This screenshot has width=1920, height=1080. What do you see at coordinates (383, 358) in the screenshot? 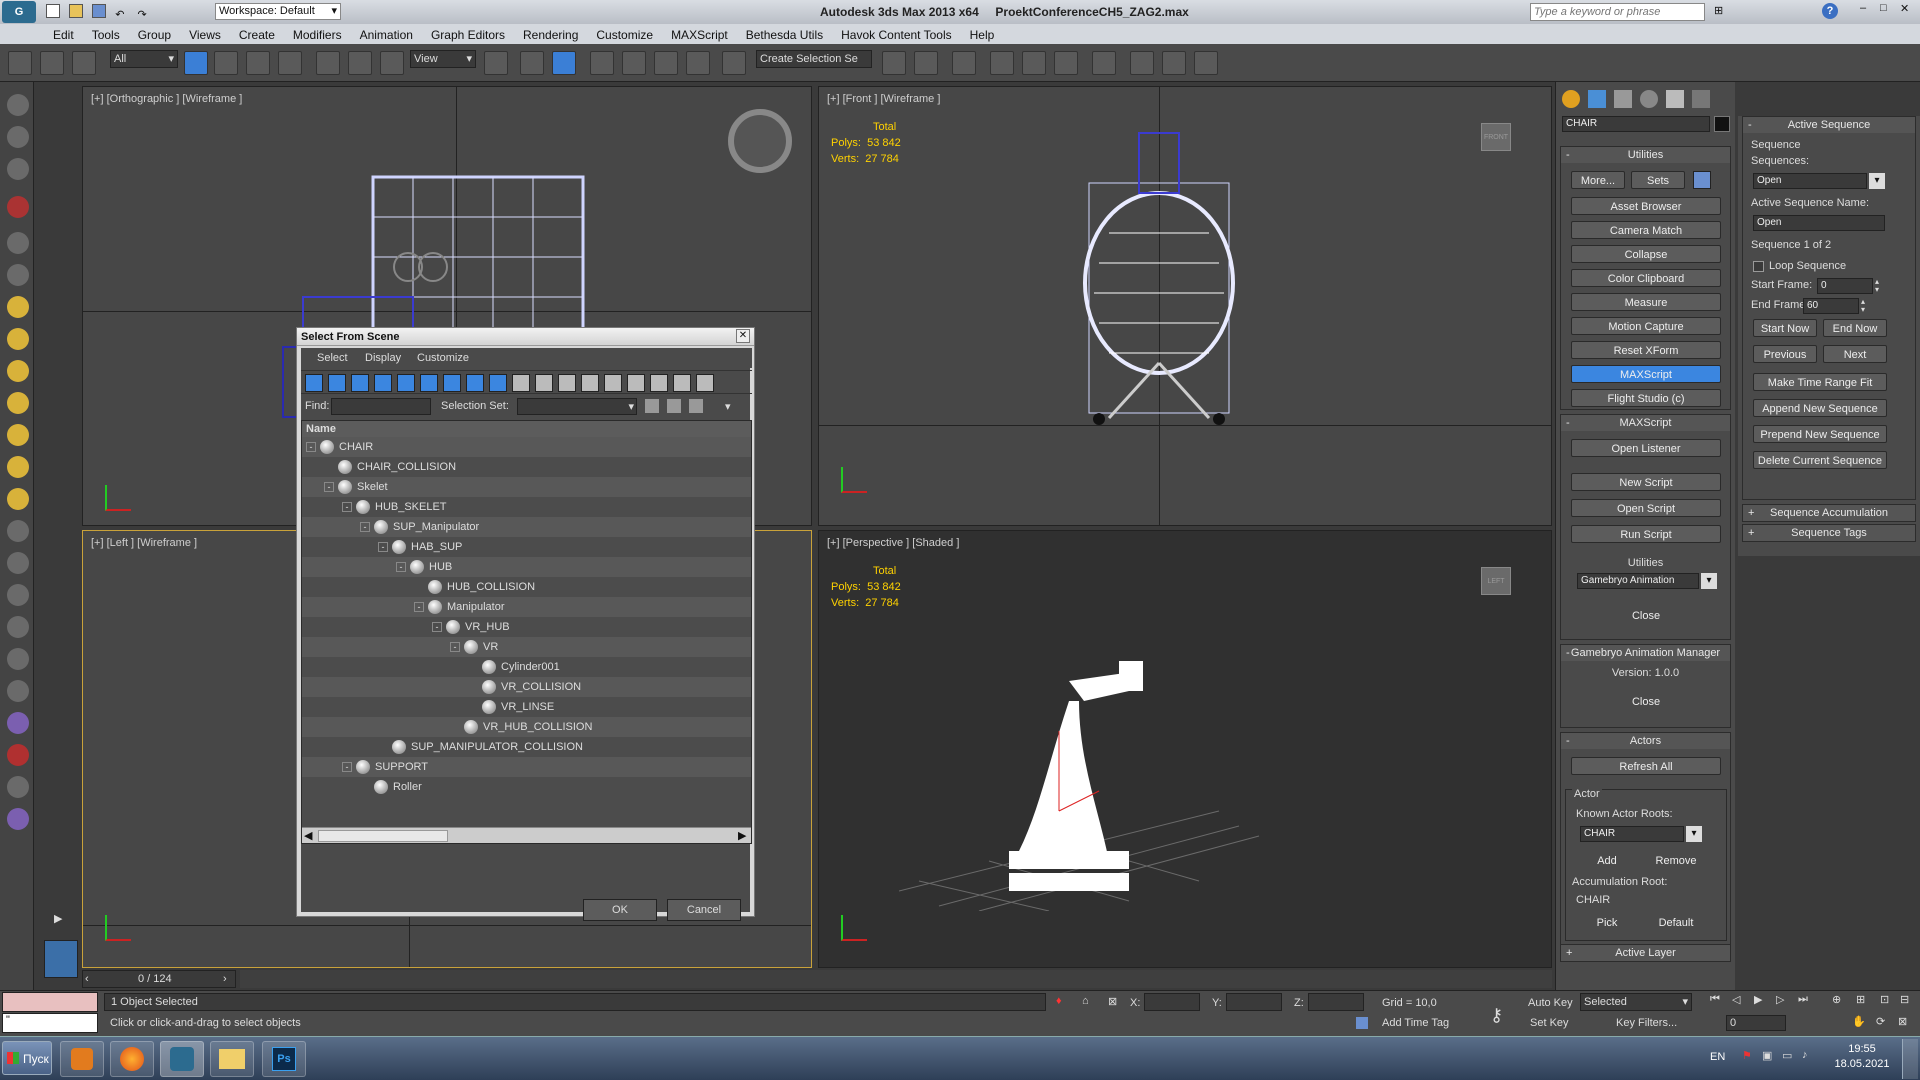
I see `menu-display: Display` at bounding box center [383, 358].